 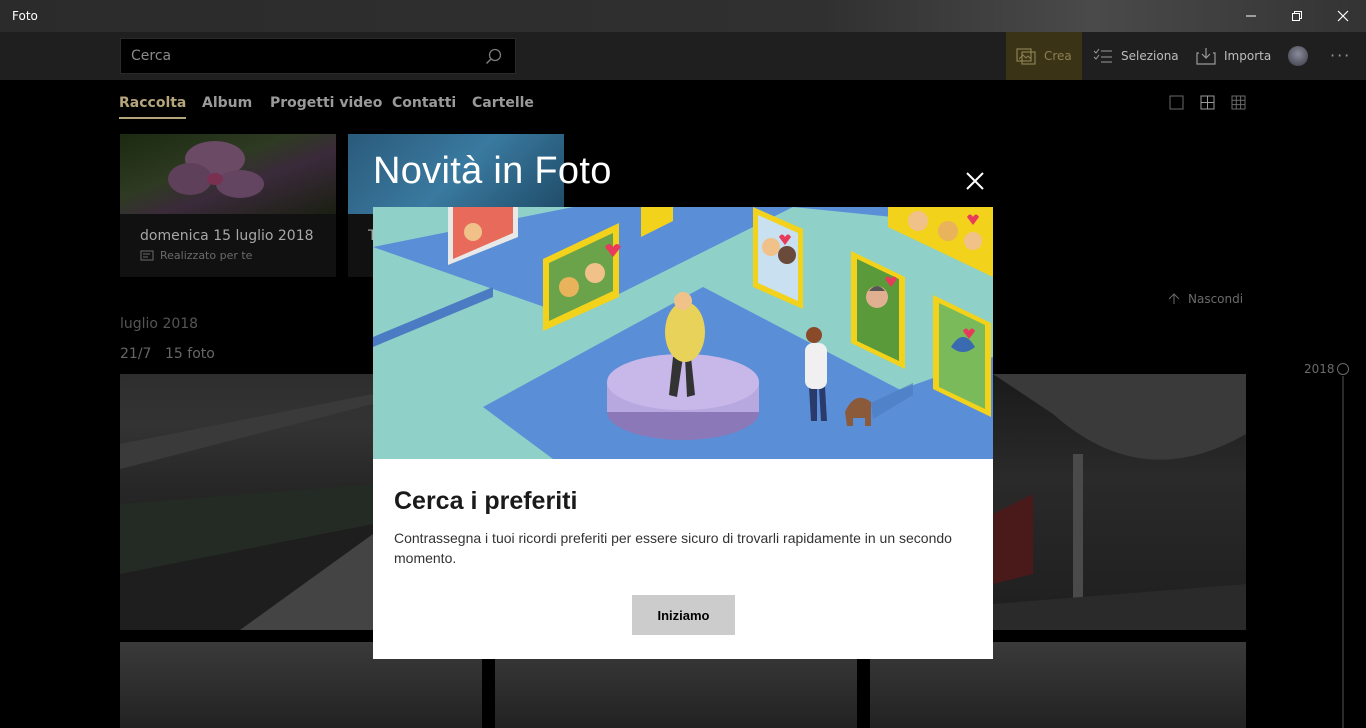 What do you see at coordinates (301, 56) in the screenshot?
I see `search-input` at bounding box center [301, 56].